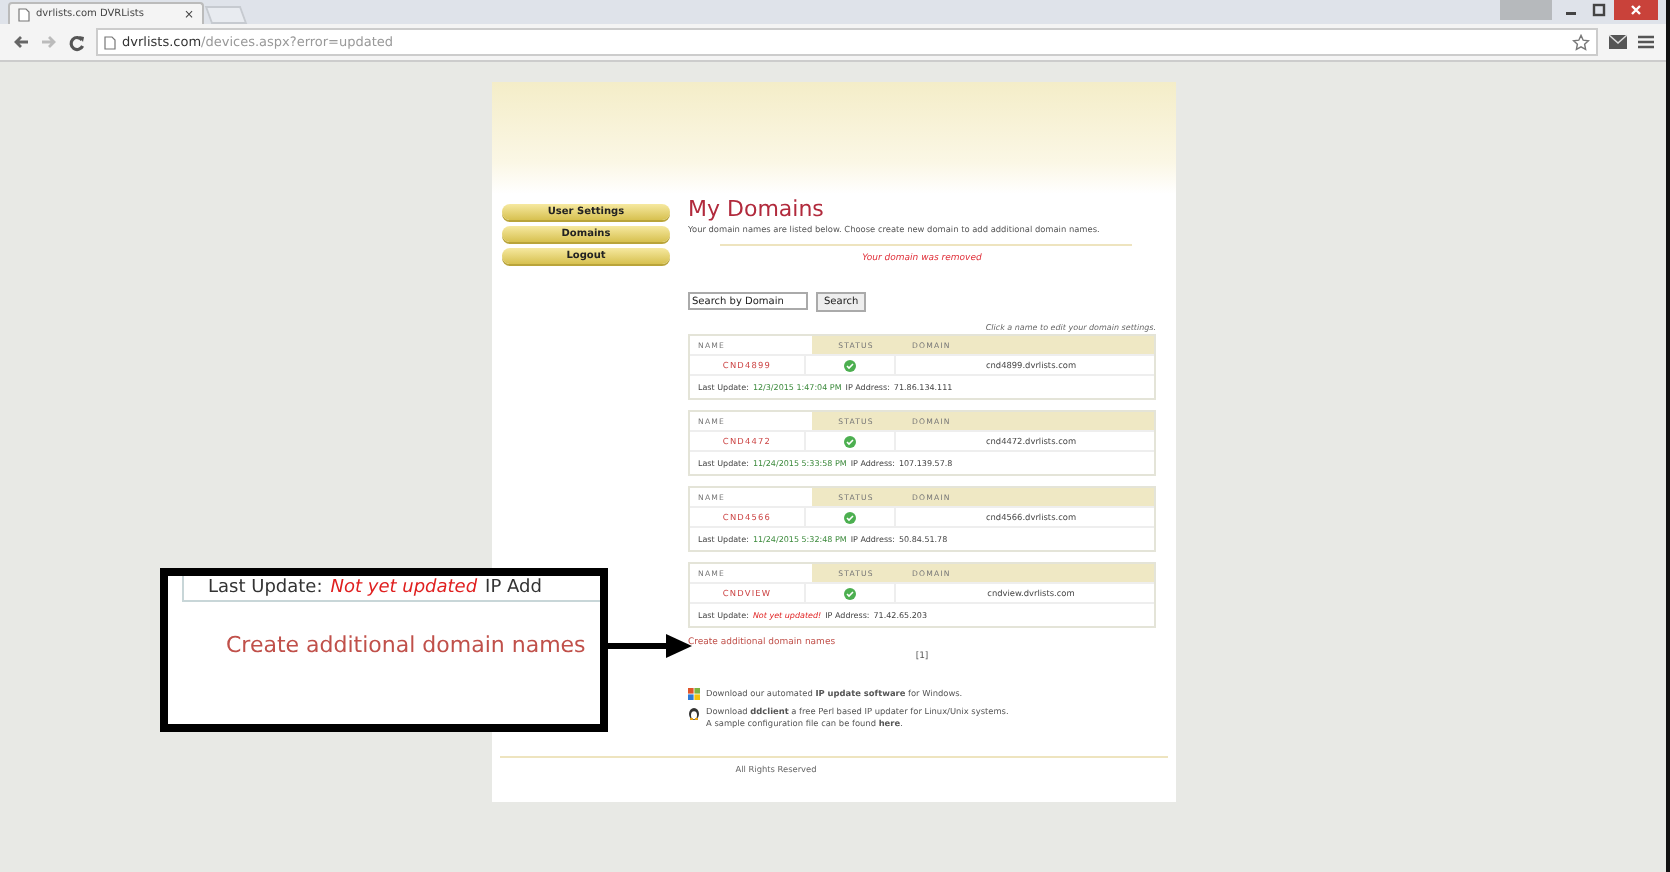 The height and width of the screenshot is (872, 1670). Describe the element at coordinates (110, 42) in the screenshot. I see `page-icon` at that location.